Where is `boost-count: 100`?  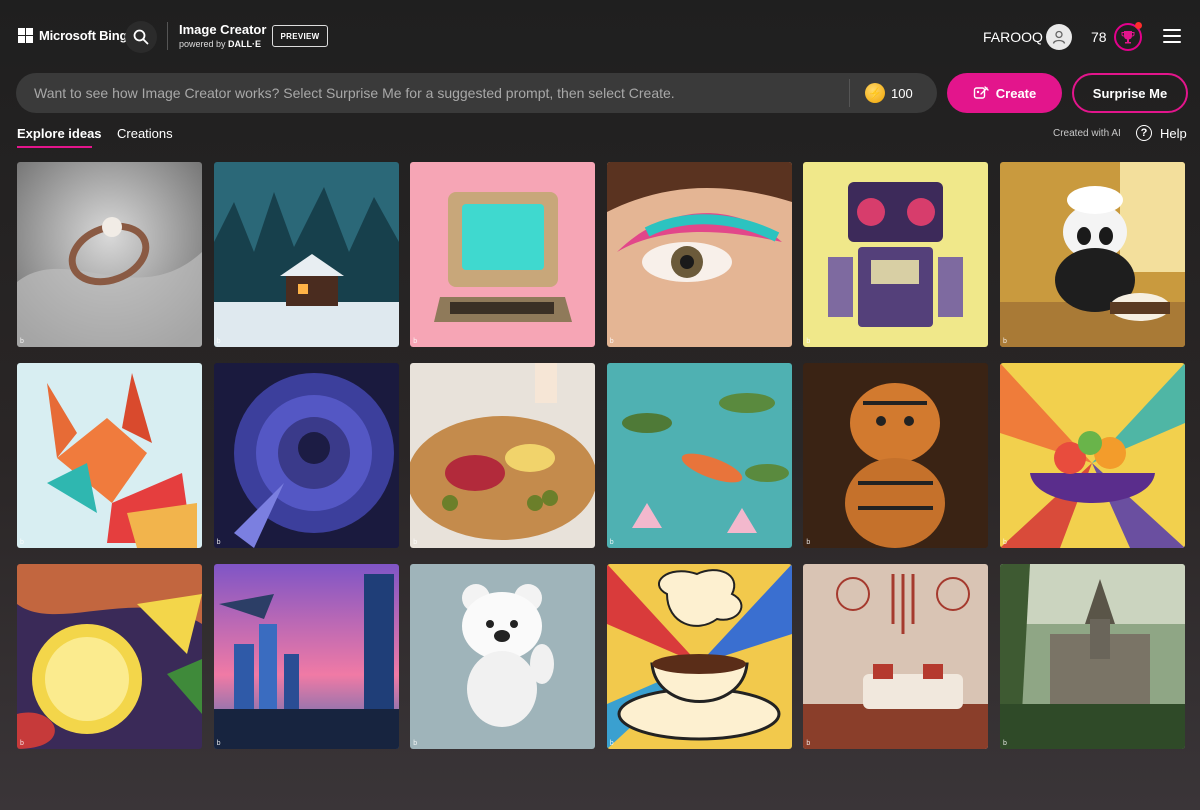 boost-count: 100 is located at coordinates (902, 93).